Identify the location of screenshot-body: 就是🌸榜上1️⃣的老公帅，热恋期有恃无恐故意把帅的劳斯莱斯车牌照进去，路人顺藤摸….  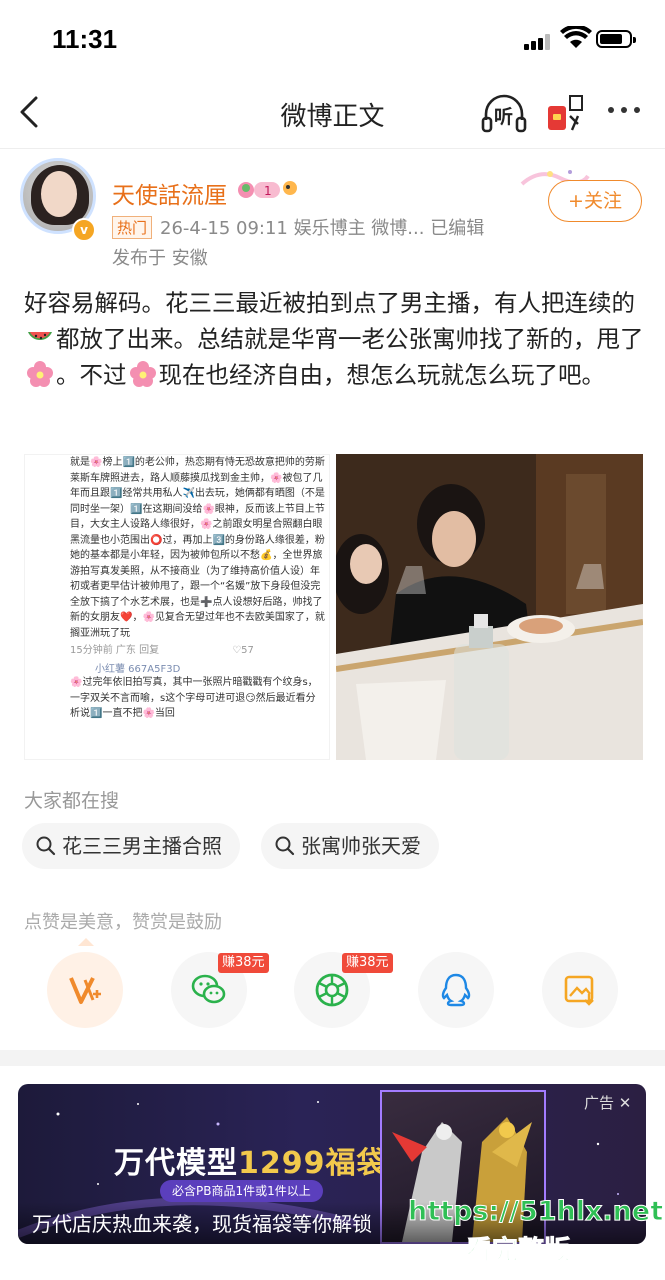
(197, 548).